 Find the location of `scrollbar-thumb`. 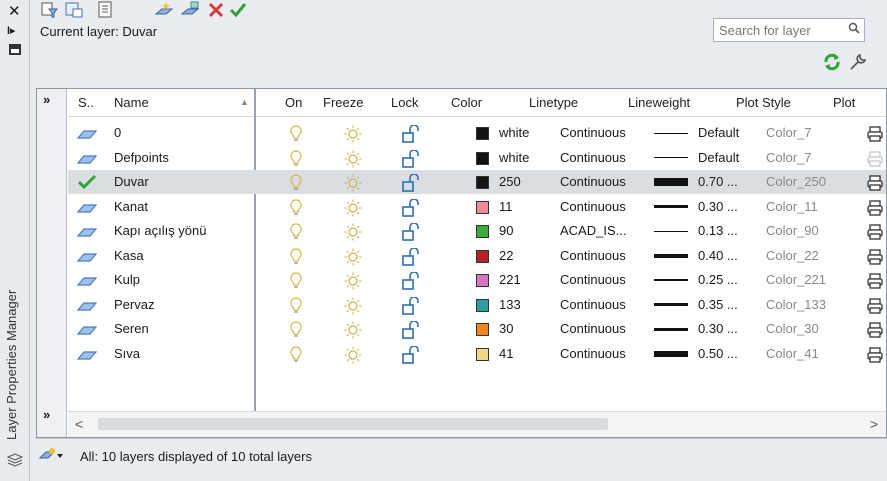

scrollbar-thumb is located at coordinates (353, 424).